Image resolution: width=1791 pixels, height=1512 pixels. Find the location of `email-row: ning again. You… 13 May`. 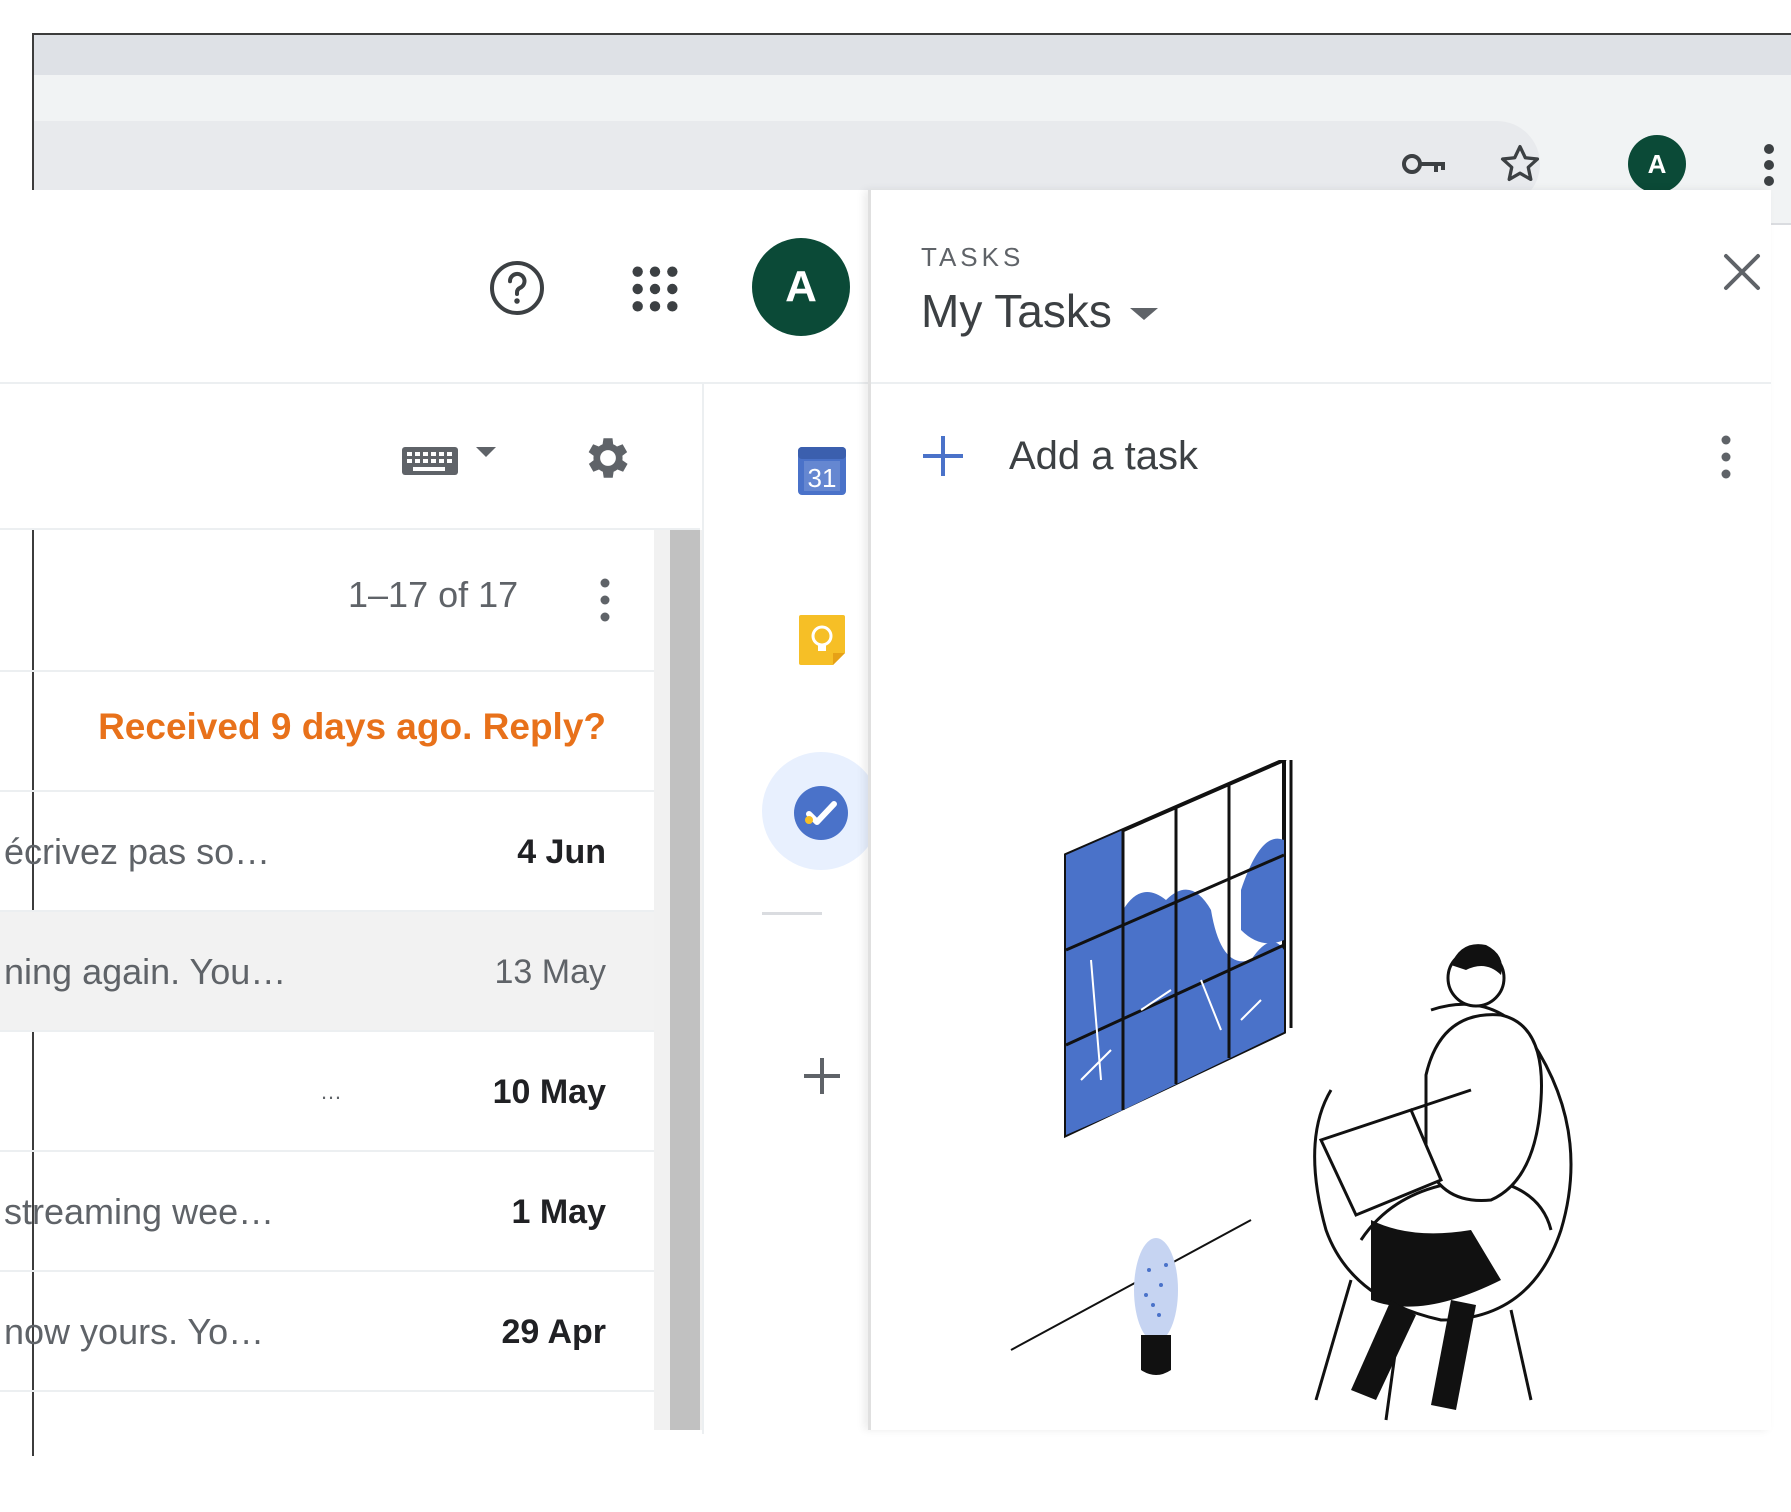

email-row: ning again. You… 13 May is located at coordinates (327, 972).